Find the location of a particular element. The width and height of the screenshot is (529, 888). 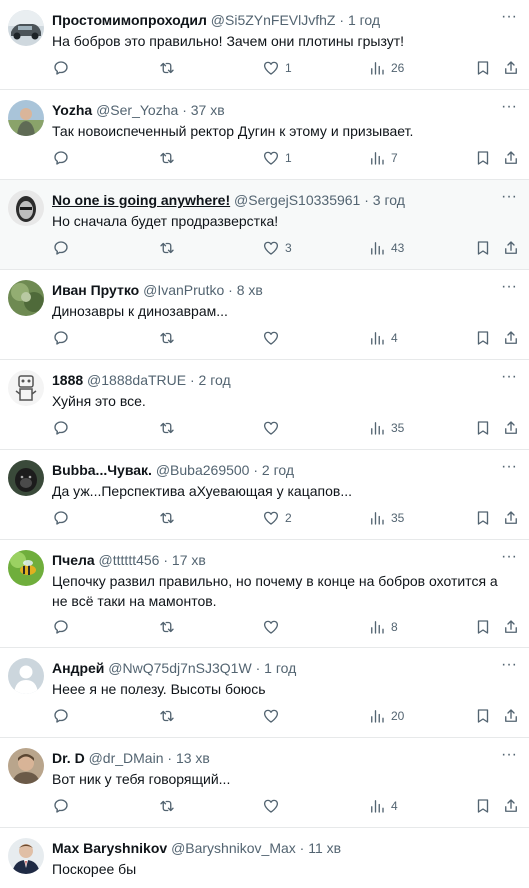

views-button: 7 is located at coordinates (383, 158).